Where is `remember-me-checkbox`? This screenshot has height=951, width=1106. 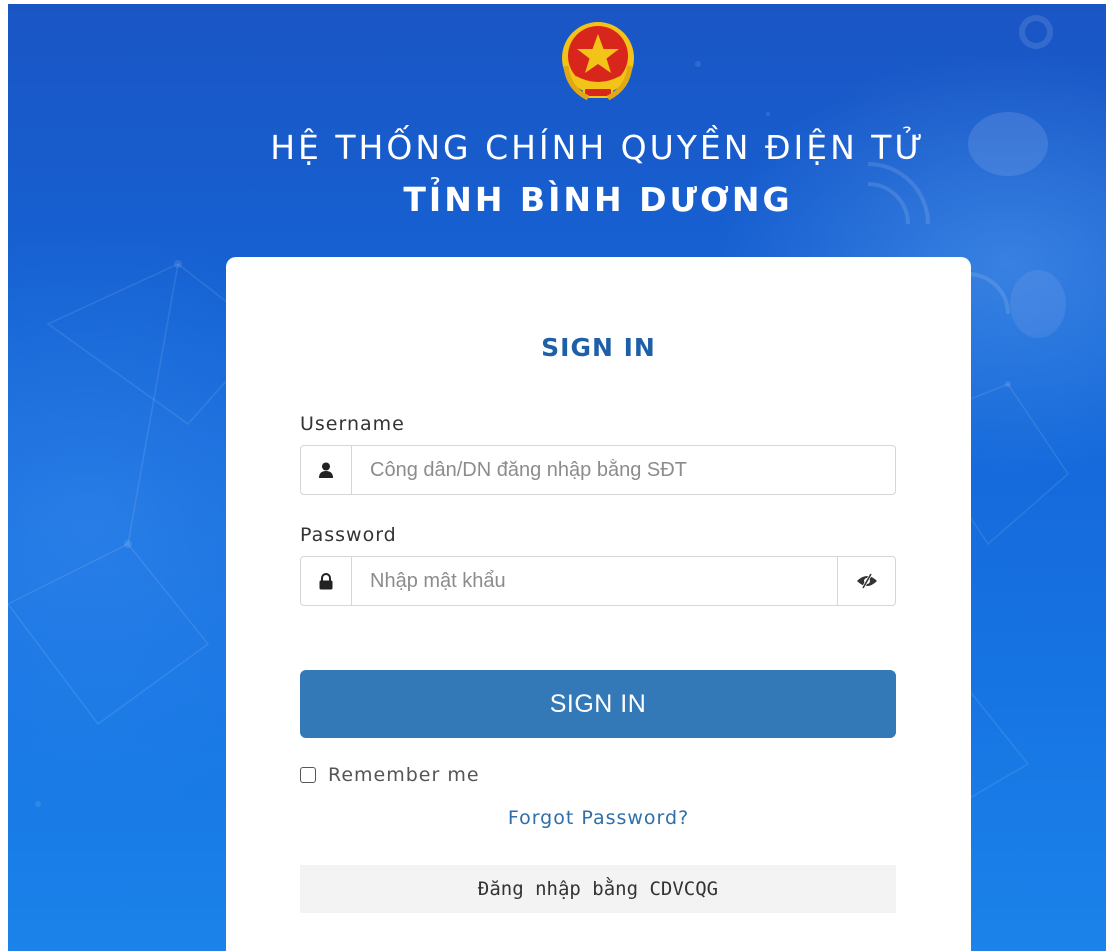 remember-me-checkbox is located at coordinates (308, 775).